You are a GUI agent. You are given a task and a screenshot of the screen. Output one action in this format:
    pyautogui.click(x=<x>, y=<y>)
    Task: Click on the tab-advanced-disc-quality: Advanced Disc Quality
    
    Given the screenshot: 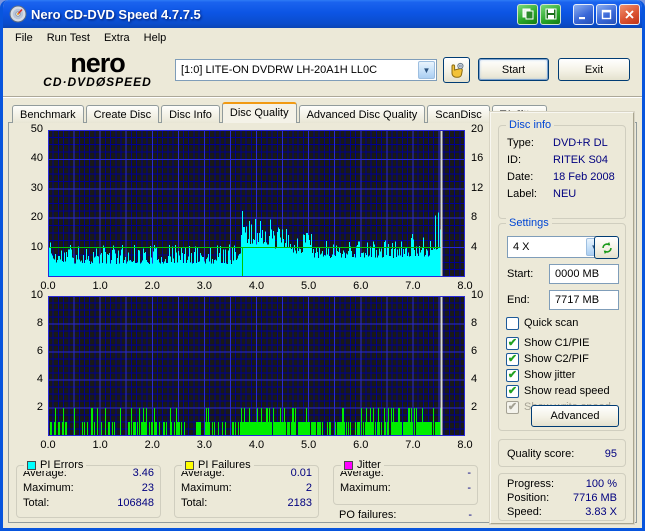 What is the action you would take?
    pyautogui.click(x=362, y=114)
    